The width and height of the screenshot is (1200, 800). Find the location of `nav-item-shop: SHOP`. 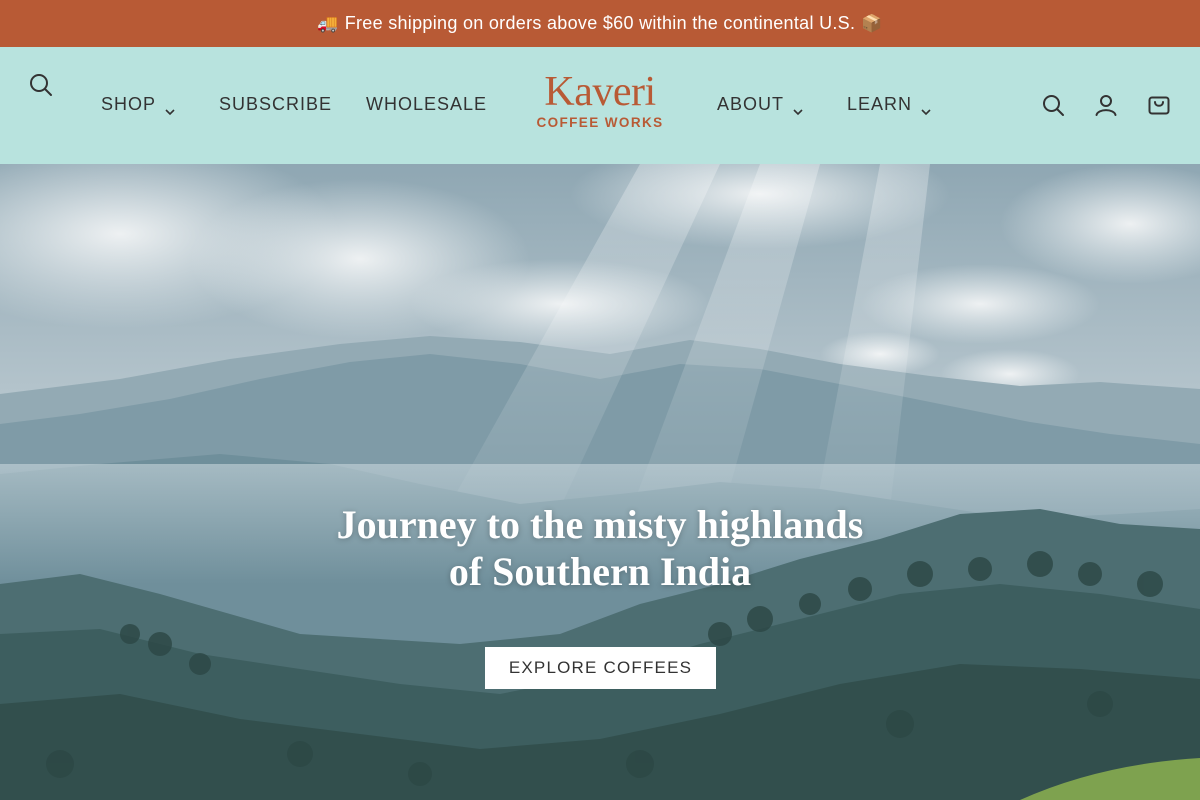

nav-item-shop: SHOP is located at coordinates (138, 104).